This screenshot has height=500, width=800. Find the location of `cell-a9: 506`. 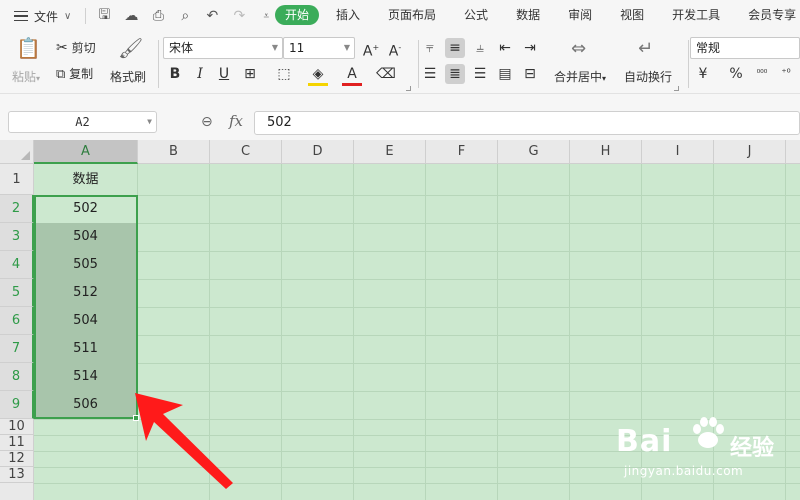

cell-a9: 506 is located at coordinates (85, 405).